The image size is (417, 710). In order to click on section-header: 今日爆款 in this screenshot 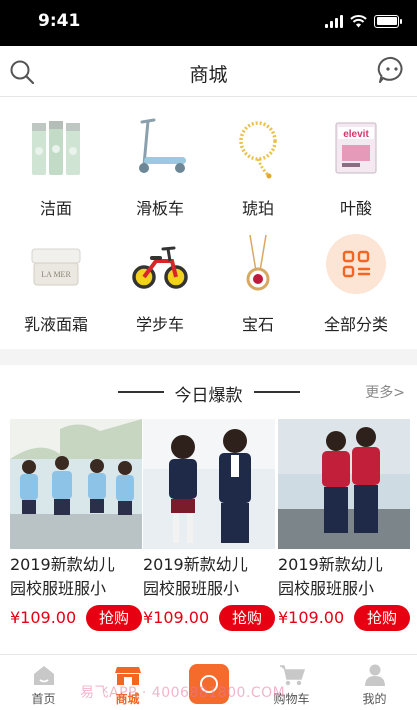, I will do `click(208, 392)`.